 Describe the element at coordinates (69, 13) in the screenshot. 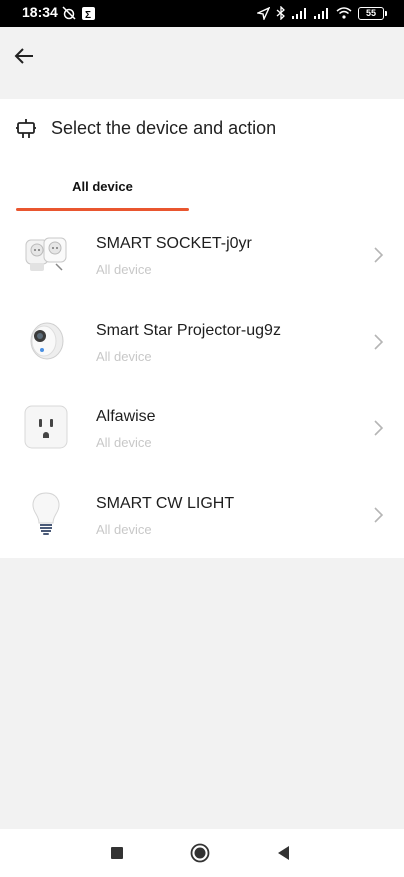

I see `alarm-off-icon` at that location.